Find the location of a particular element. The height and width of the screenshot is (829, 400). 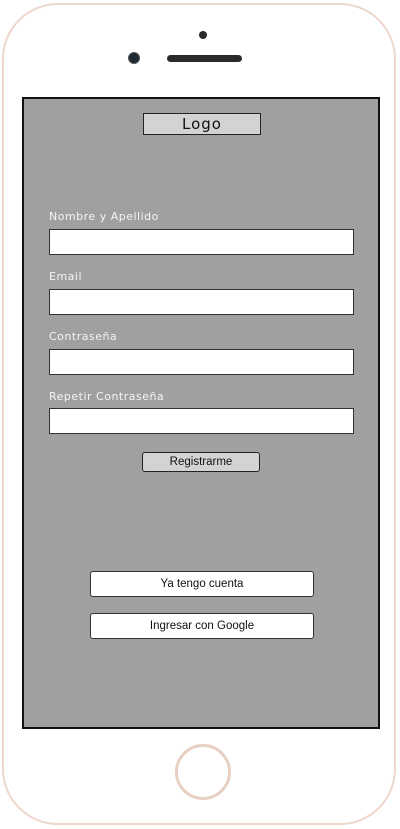

fullname-field is located at coordinates (201, 242).